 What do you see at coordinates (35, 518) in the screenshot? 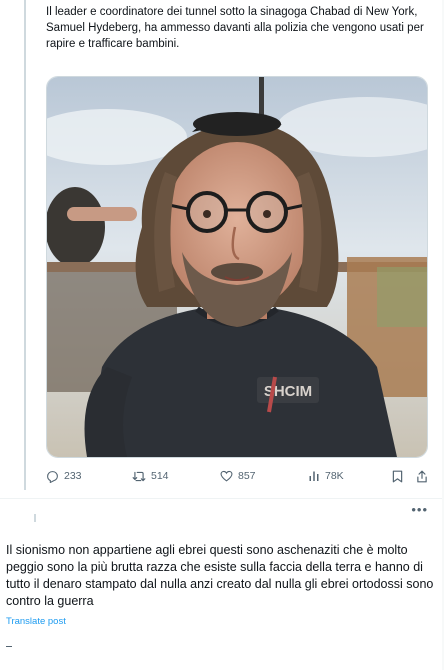
I see `avatar-placeholder` at bounding box center [35, 518].